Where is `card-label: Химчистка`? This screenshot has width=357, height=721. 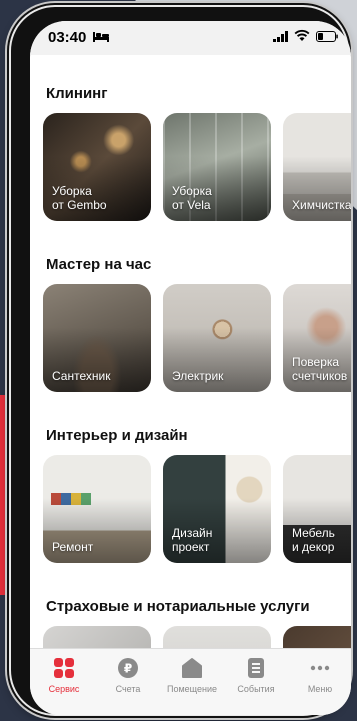
card-label: Химчистка is located at coordinates (321, 205).